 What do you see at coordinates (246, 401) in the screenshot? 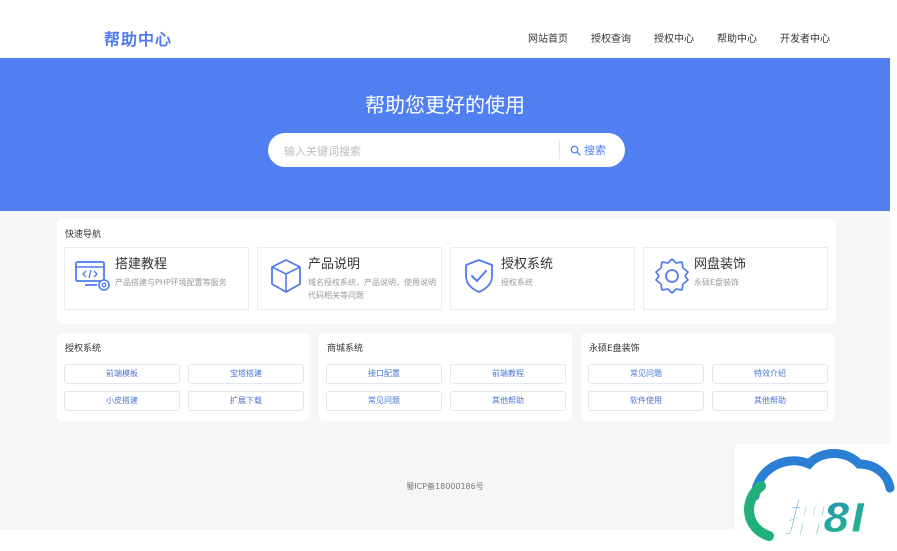
I see `section-link: 扩展下载` at bounding box center [246, 401].